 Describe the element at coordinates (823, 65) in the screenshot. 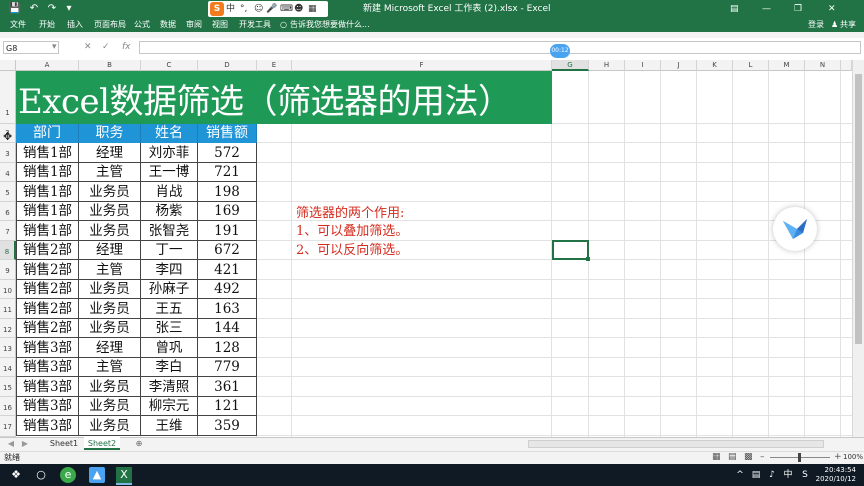

I see `column-header: N` at that location.